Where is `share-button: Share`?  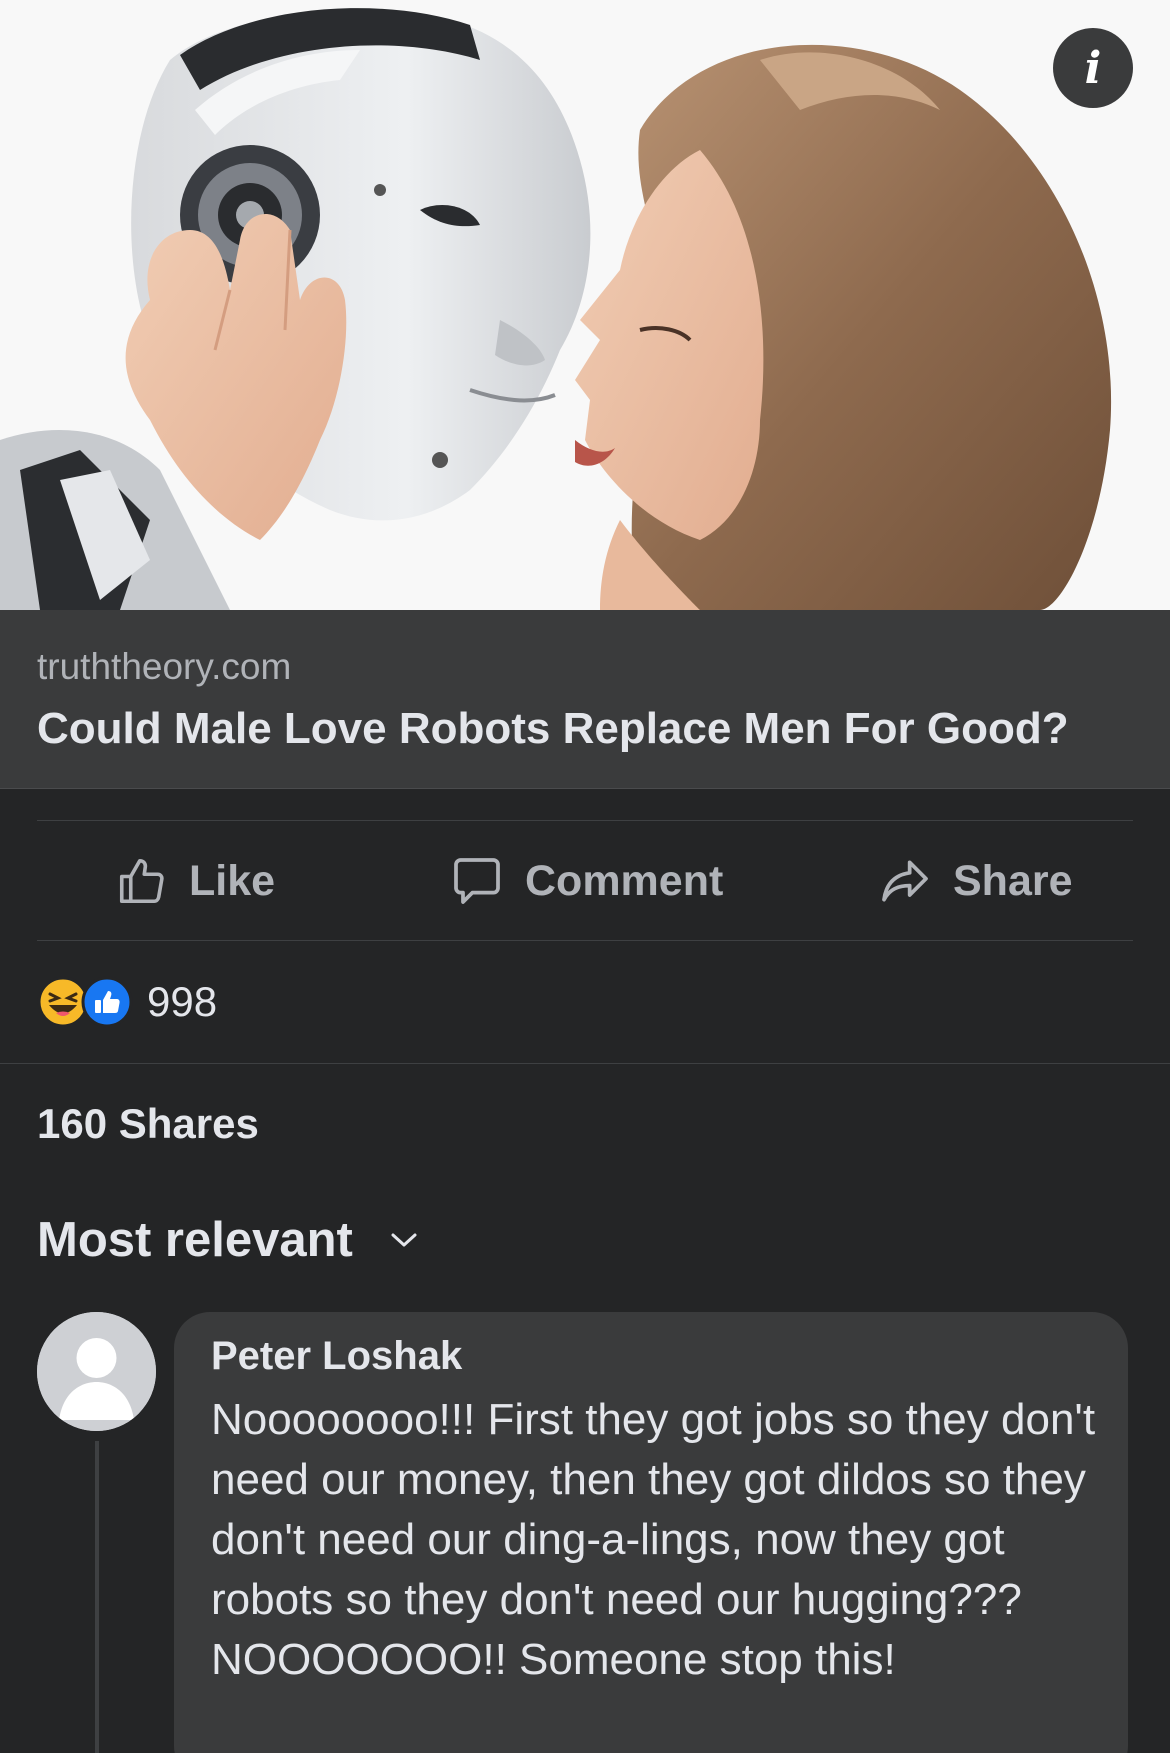 share-button: Share is located at coordinates (975, 881).